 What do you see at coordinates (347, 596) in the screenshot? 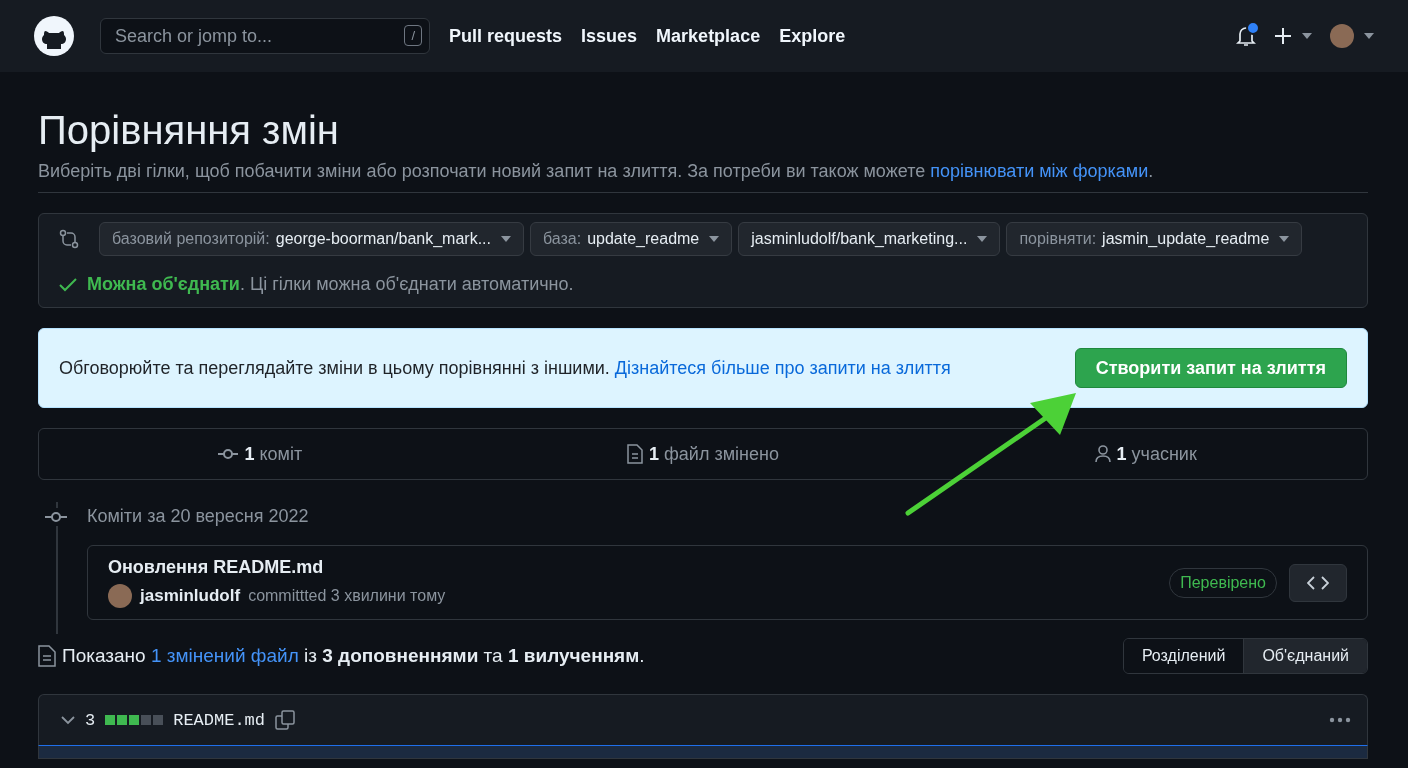
I see `commit-meta: committted 3 хвилини тому` at bounding box center [347, 596].